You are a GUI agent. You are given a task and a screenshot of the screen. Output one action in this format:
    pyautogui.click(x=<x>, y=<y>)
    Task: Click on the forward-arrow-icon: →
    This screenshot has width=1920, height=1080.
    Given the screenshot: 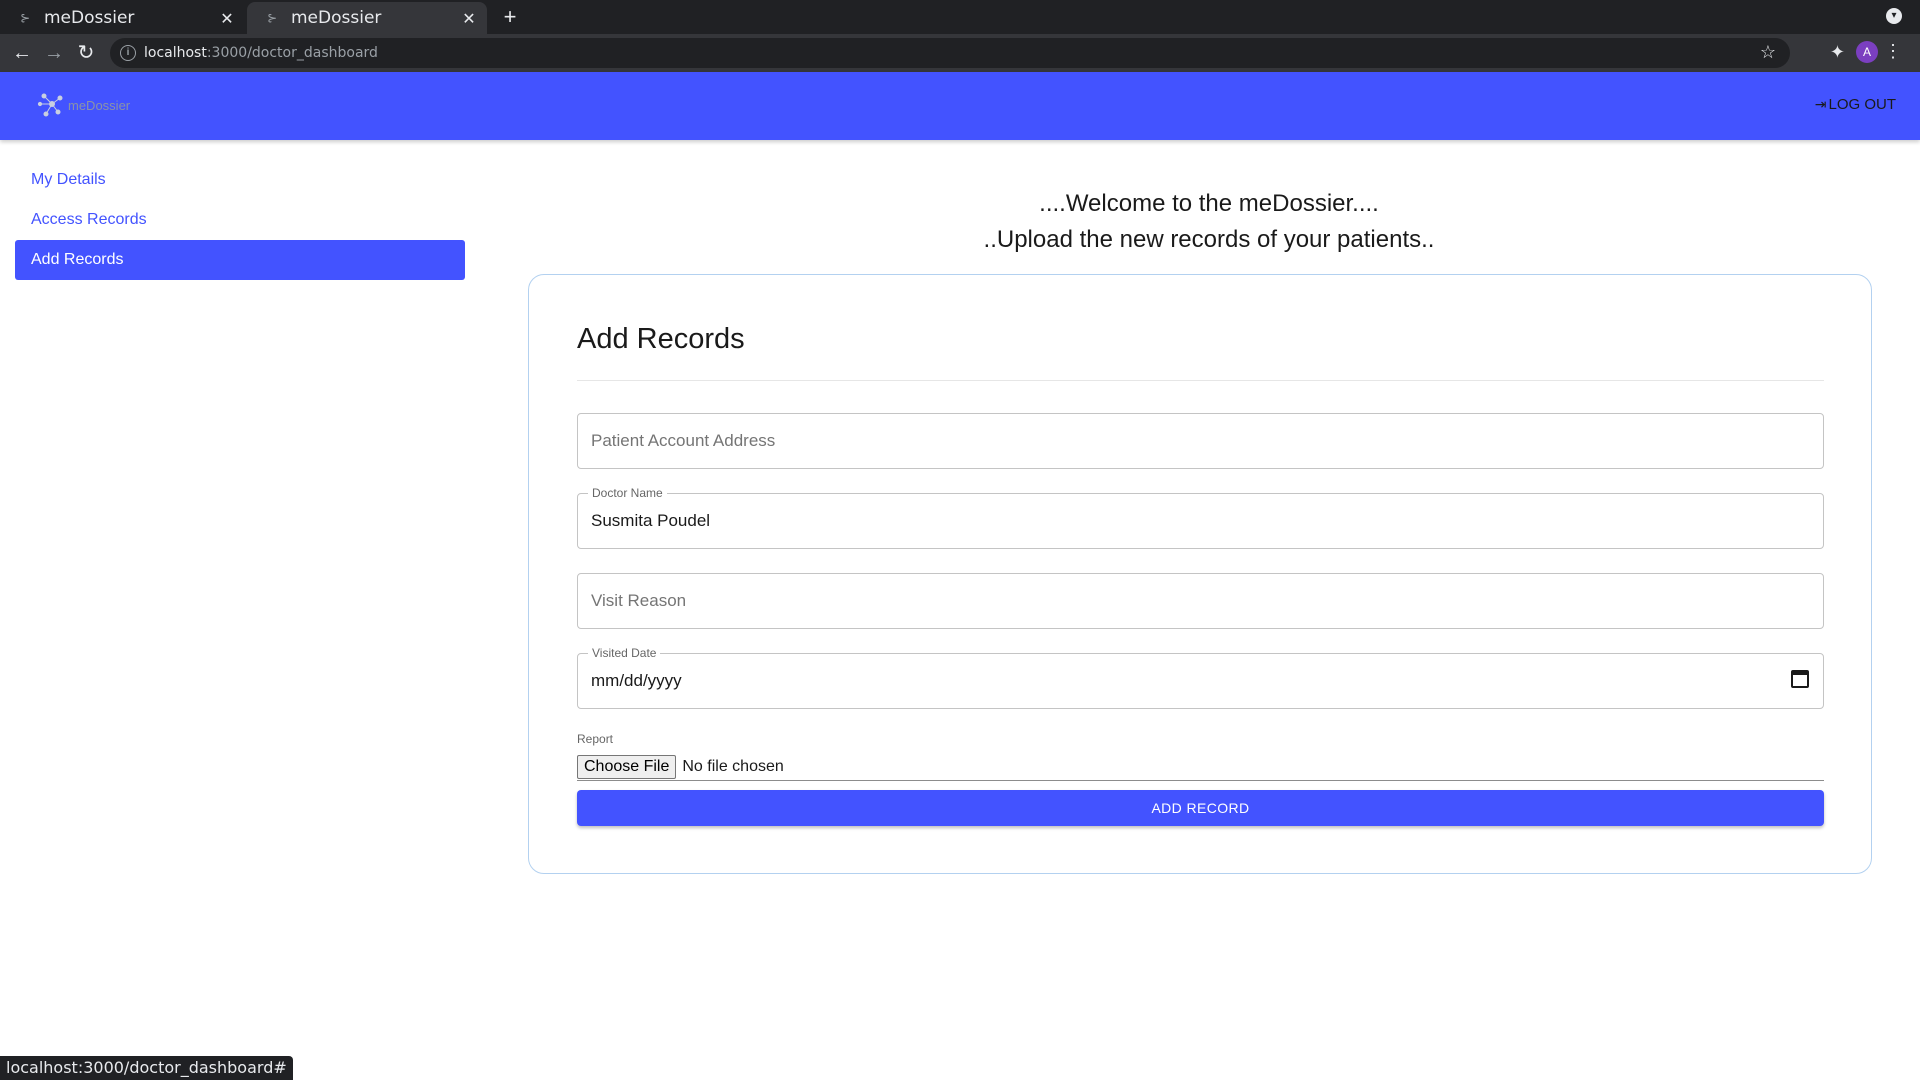 What is the action you would take?
    pyautogui.click(x=54, y=53)
    